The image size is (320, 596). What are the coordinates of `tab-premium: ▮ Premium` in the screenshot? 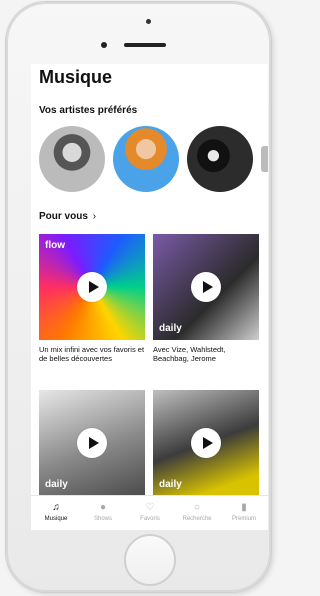 It's located at (244, 515).